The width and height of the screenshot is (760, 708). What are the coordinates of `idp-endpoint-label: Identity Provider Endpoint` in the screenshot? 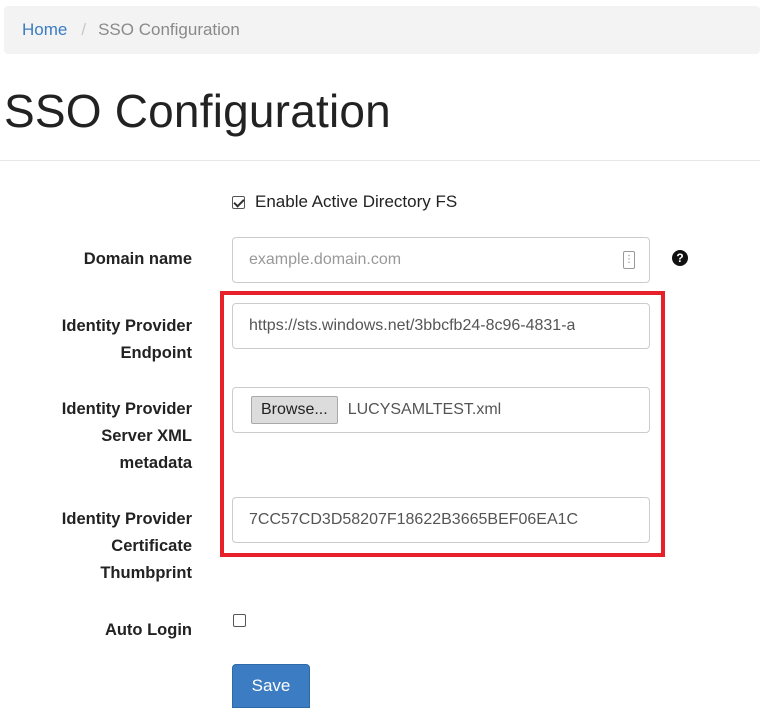 It's located at (127, 340).